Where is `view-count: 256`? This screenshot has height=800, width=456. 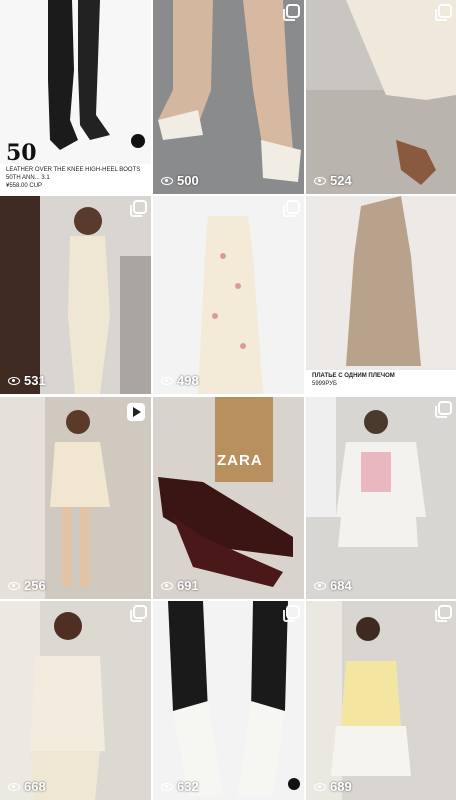
view-count: 256 is located at coordinates (27, 585).